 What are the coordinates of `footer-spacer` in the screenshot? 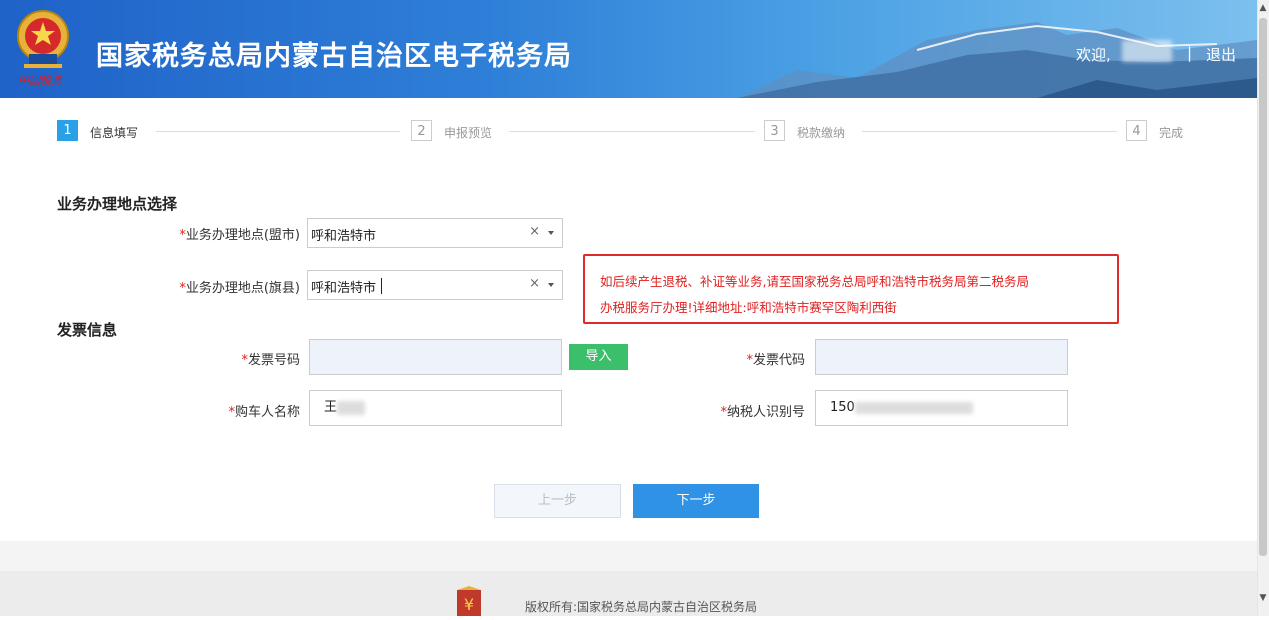 It's located at (628, 556).